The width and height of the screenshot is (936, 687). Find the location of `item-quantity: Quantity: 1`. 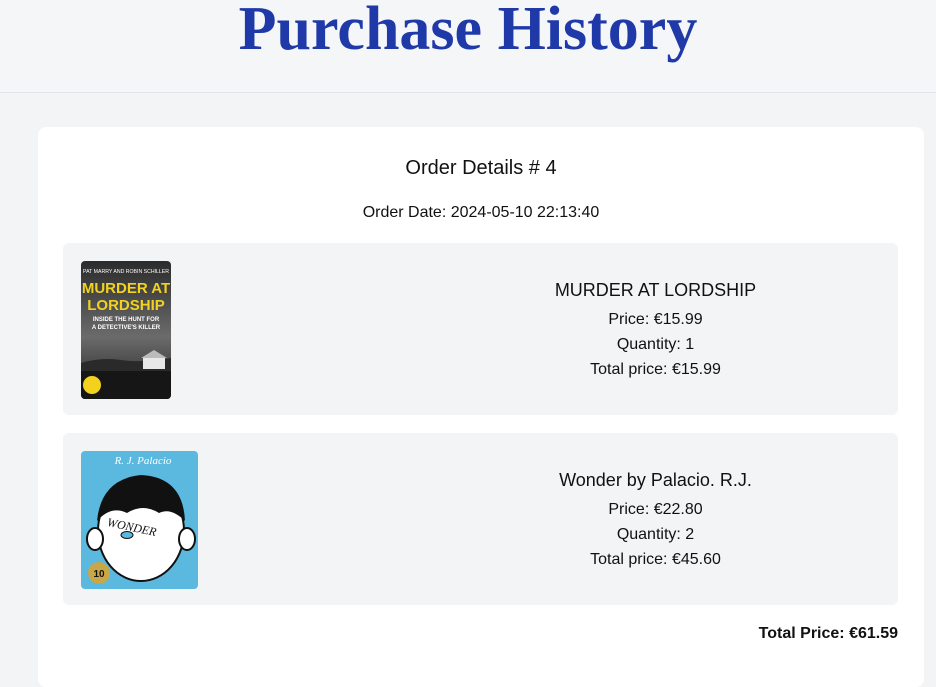

item-quantity: Quantity: 1 is located at coordinates (655, 344).